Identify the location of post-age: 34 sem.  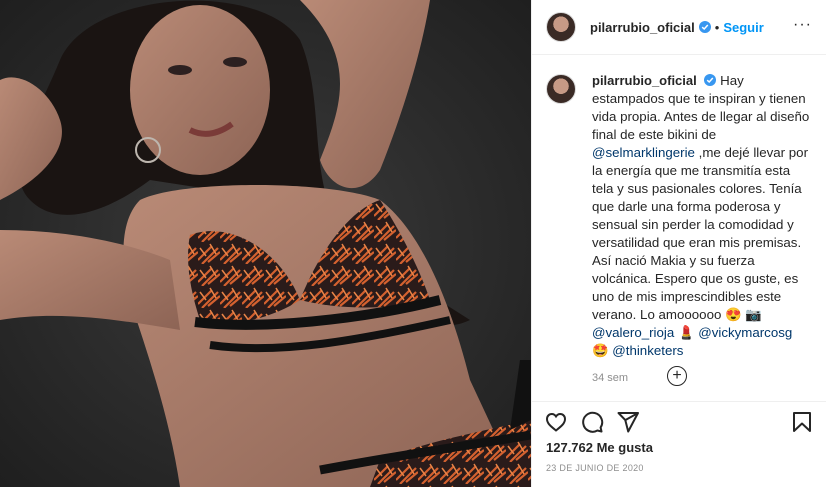
(702, 378).